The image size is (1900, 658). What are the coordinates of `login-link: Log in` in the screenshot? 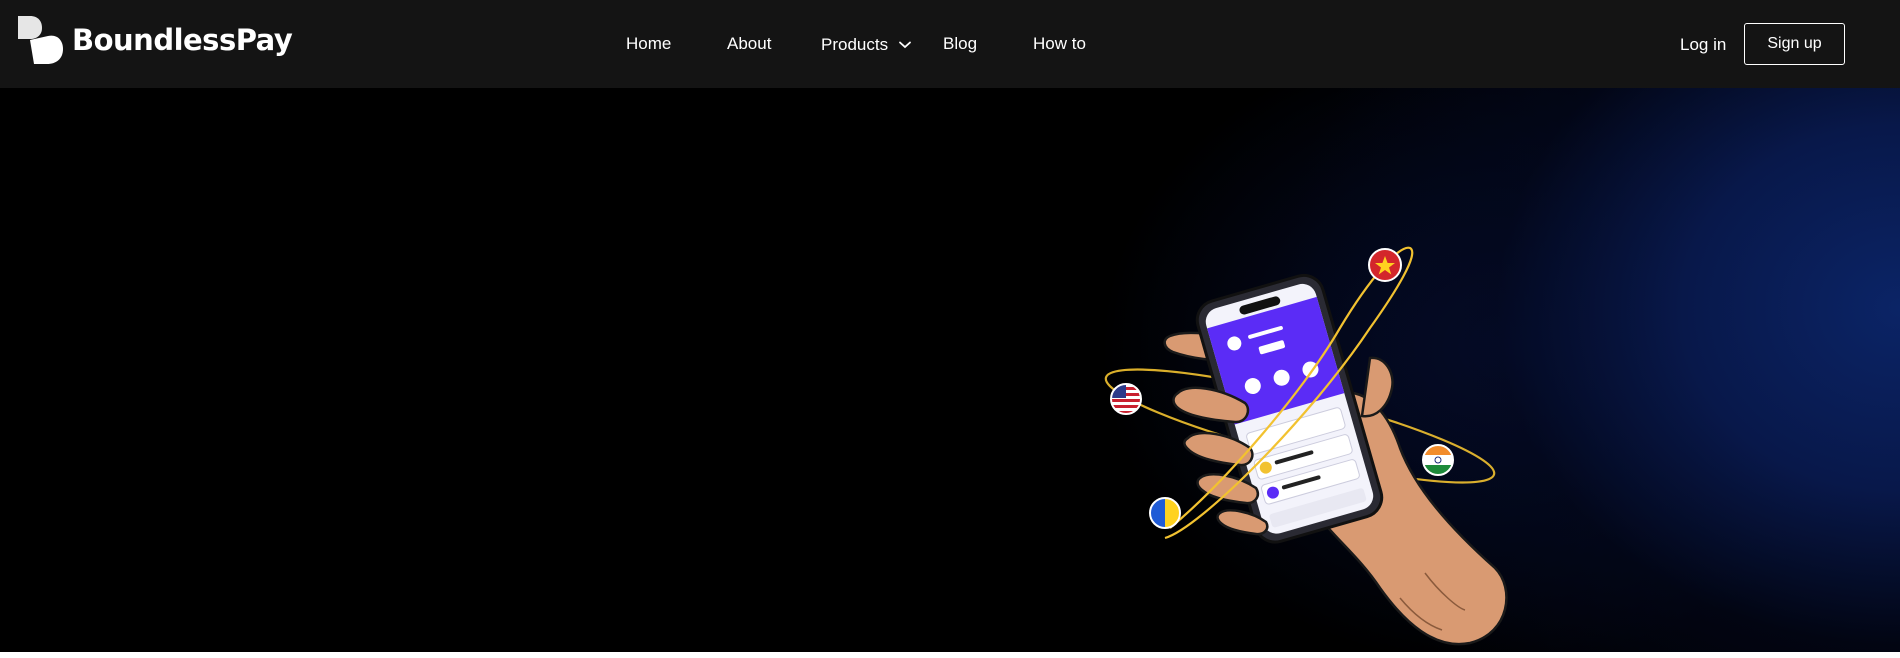 It's located at (1703, 45).